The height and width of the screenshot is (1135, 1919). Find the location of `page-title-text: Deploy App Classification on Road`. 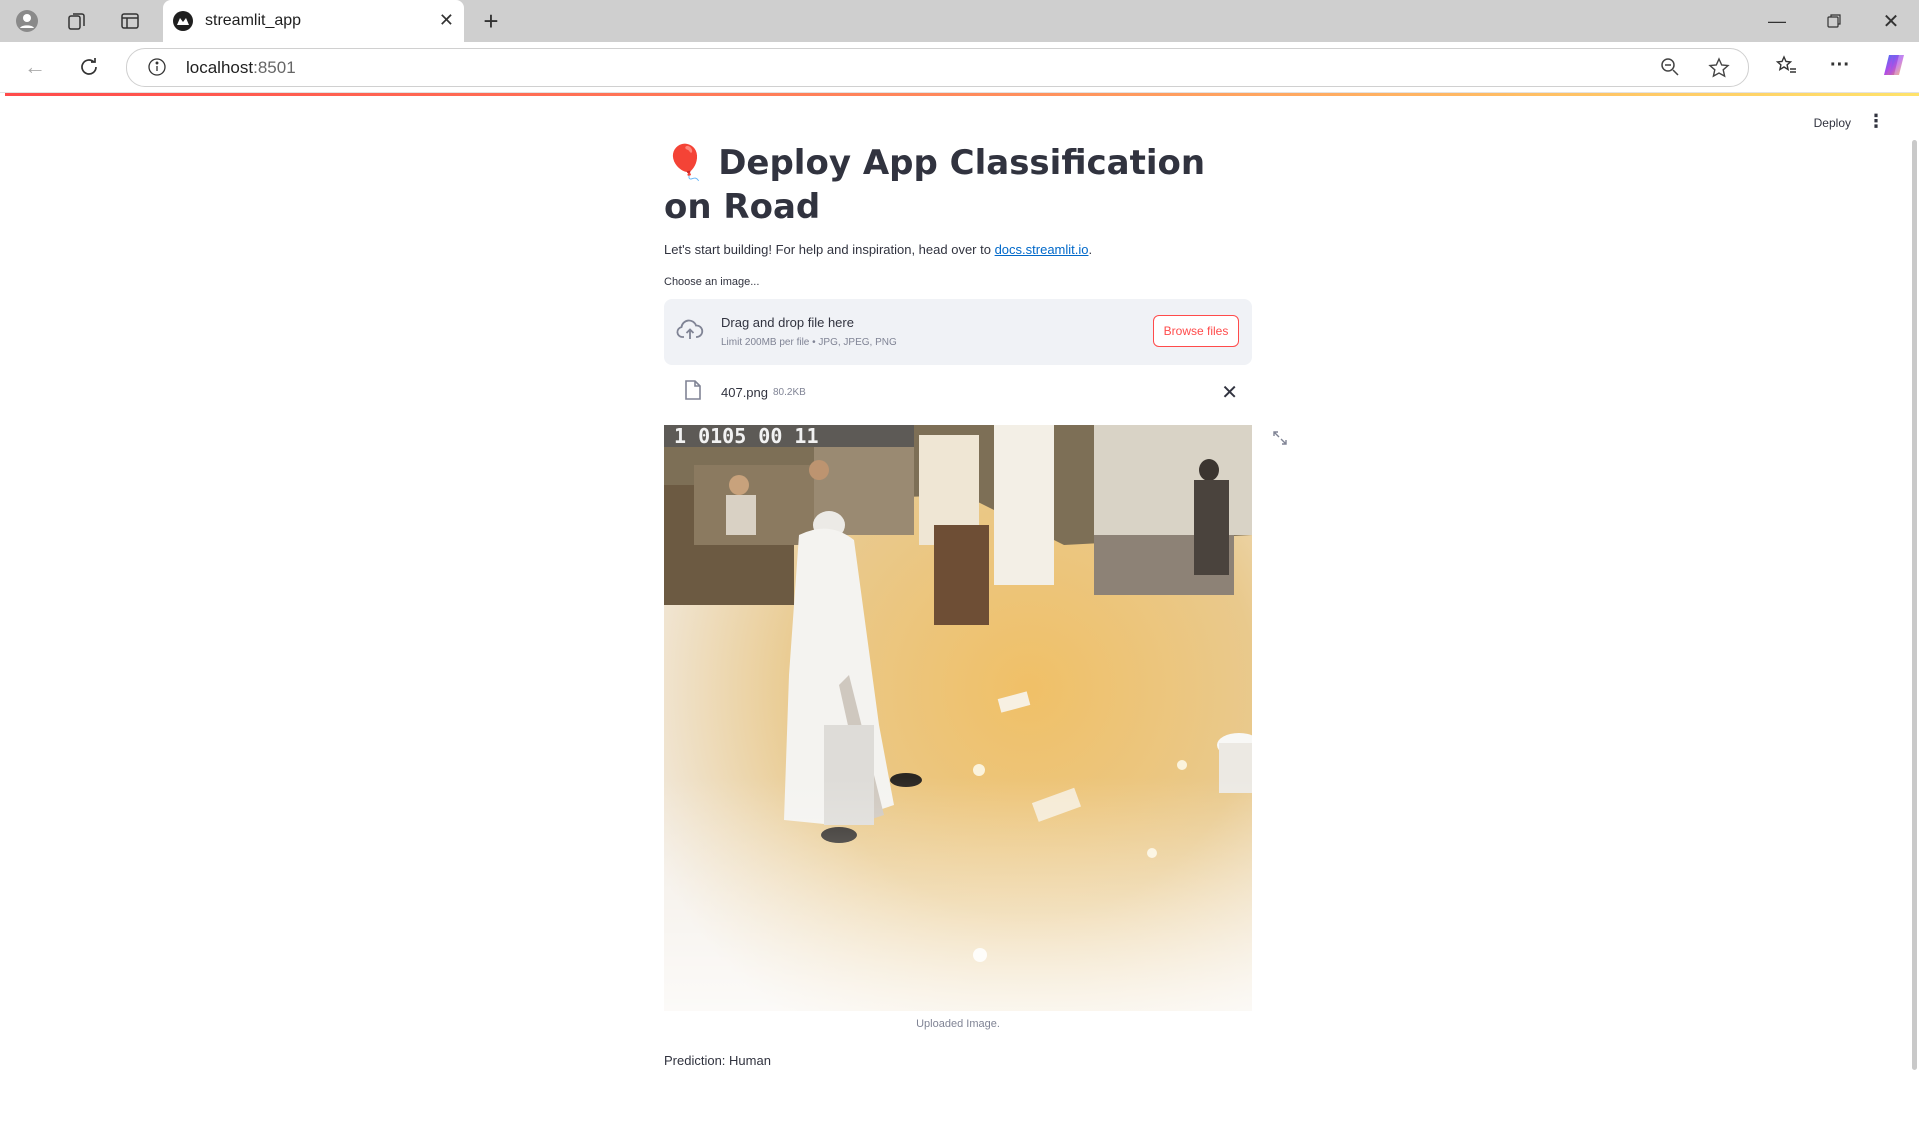

page-title-text: Deploy App Classification on Road is located at coordinates (935, 185).